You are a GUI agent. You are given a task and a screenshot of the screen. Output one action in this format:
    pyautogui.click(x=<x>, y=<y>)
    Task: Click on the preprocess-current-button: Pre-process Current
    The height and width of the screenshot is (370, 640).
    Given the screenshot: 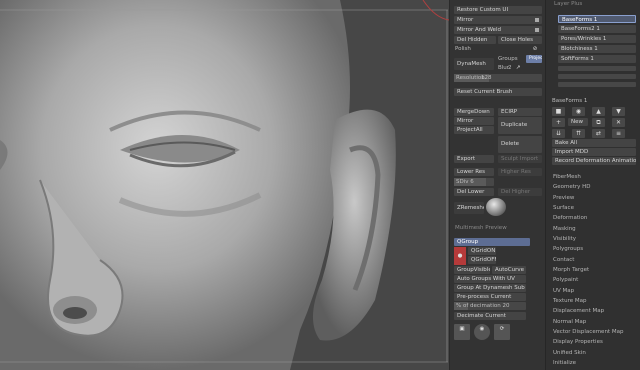 What is the action you would take?
    pyautogui.click(x=490, y=297)
    